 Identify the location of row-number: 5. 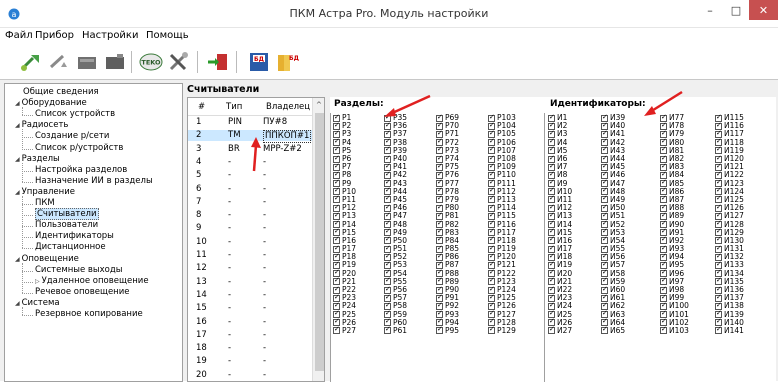
(199, 175).